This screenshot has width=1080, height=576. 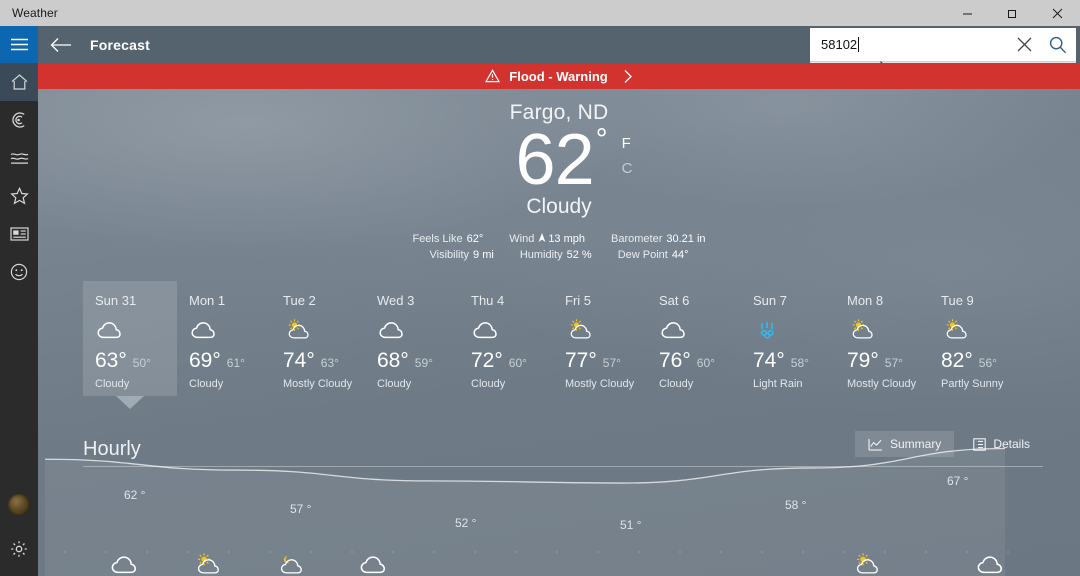 What do you see at coordinates (888, 361) in the screenshot?
I see `forecast-temps: 79° 57°` at bounding box center [888, 361].